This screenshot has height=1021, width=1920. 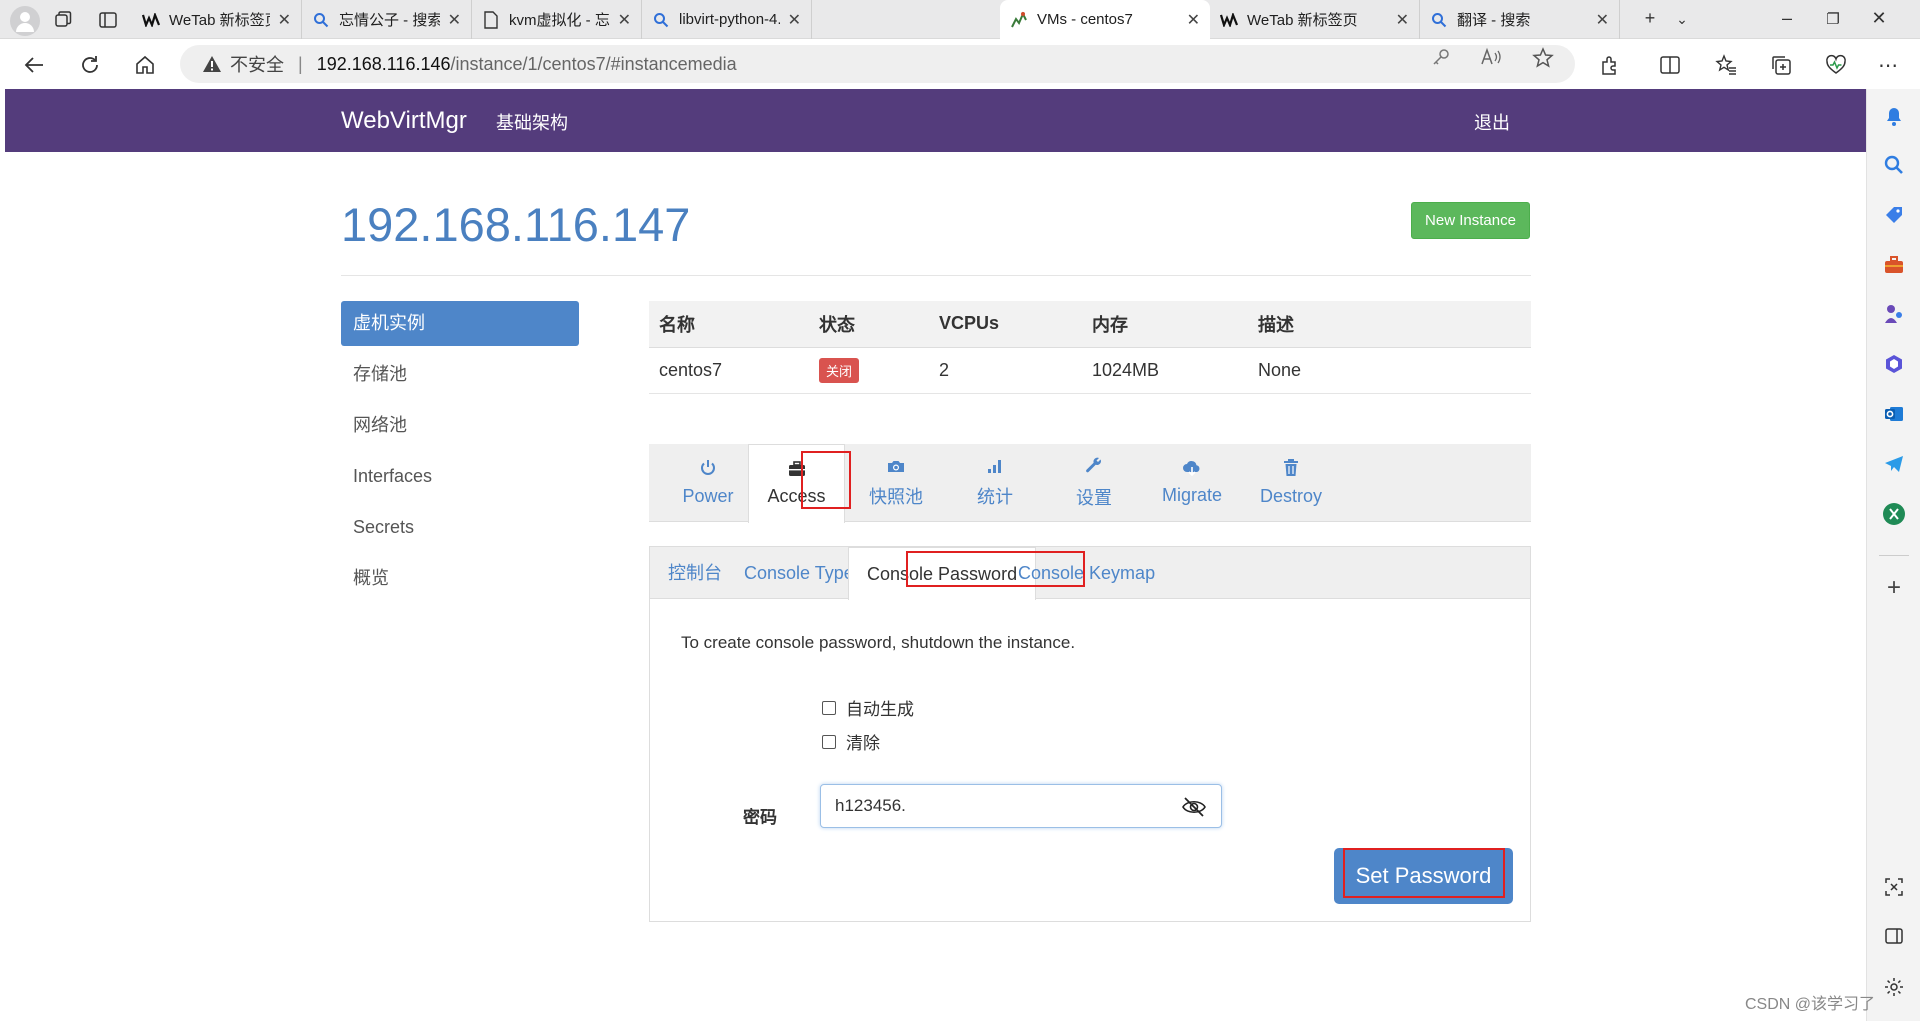 What do you see at coordinates (1492, 122) in the screenshot?
I see `logout-link: 退出` at bounding box center [1492, 122].